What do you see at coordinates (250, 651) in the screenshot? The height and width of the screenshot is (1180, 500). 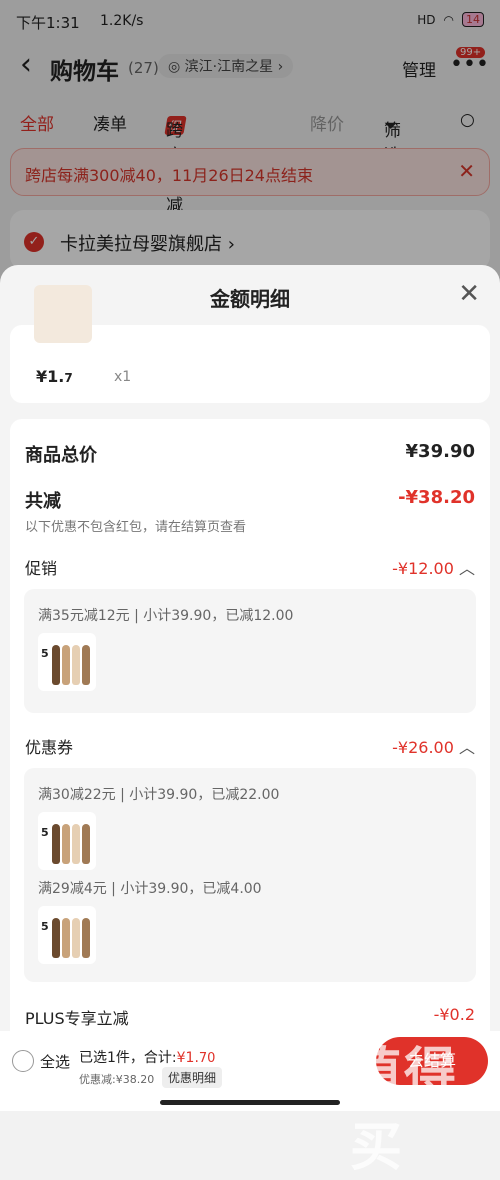 I see `promo-detail-box: 满35元减12元 | 小计39.90，已减12.00 5` at bounding box center [250, 651].